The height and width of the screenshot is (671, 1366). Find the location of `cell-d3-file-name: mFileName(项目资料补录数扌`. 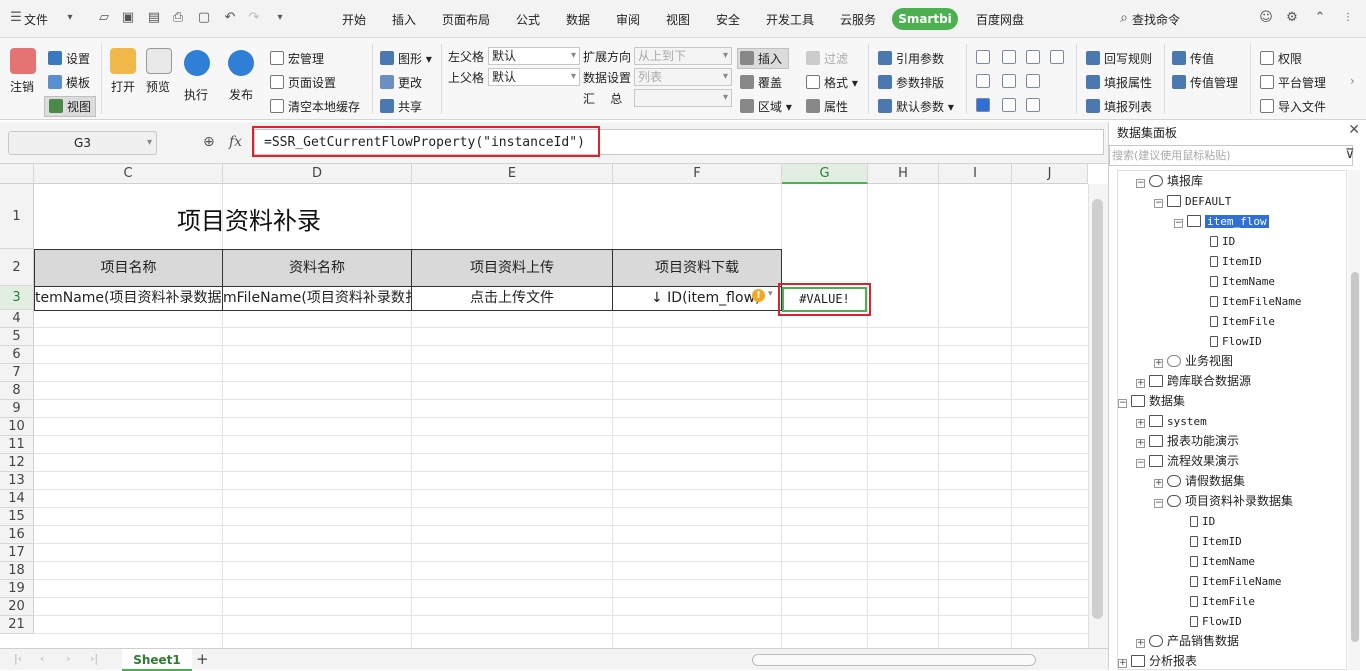

cell-d3-file-name: mFileName(项目资料补录数扌 is located at coordinates (317, 298).